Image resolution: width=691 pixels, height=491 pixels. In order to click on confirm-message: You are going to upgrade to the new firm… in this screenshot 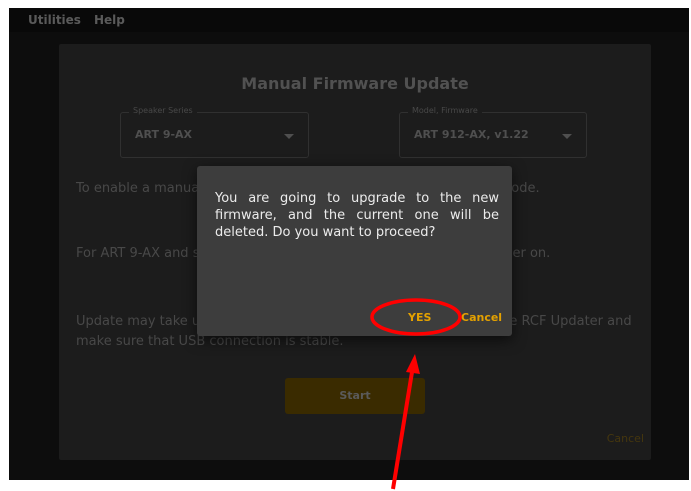, I will do `click(357, 215)`.